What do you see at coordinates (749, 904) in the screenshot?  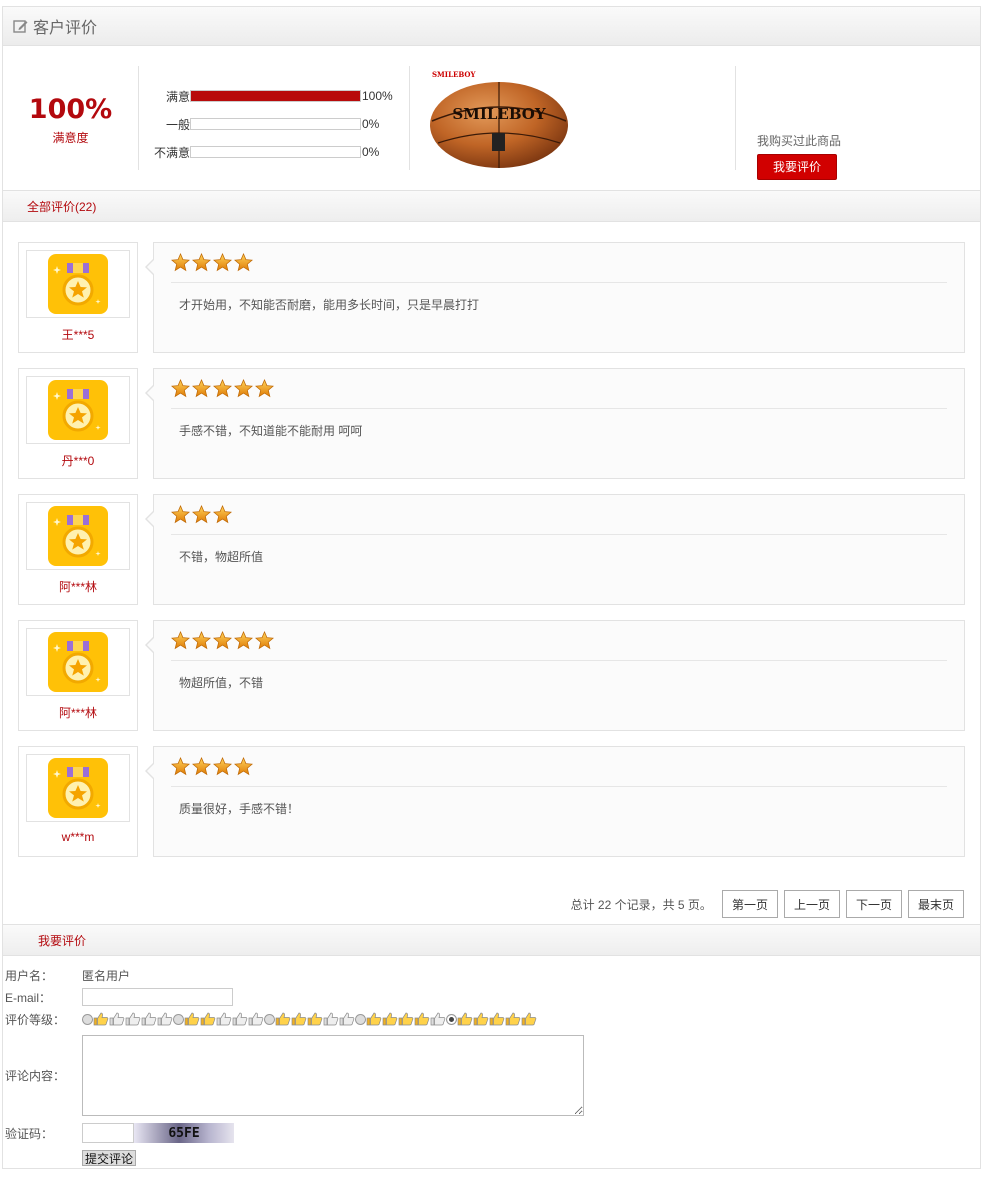 I see `first-page-button: 第一页` at bounding box center [749, 904].